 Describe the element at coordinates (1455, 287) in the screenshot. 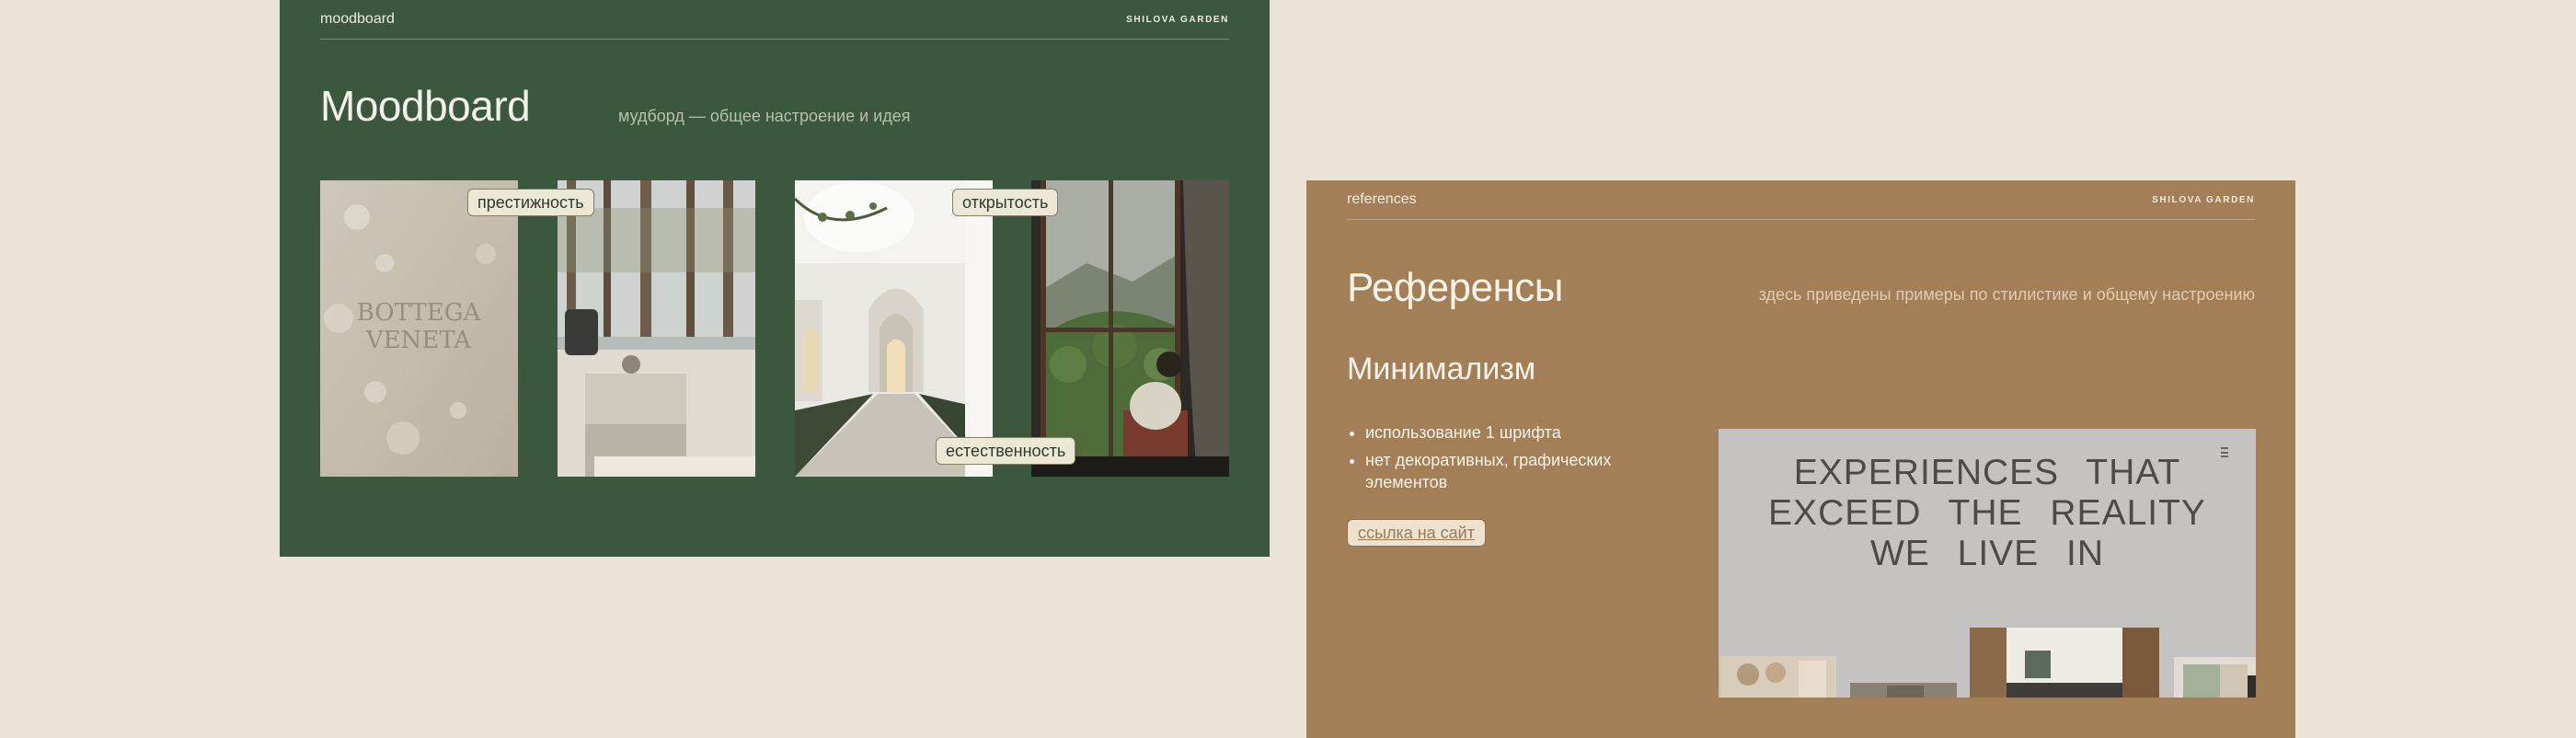

I see `page-title: Референсы` at that location.